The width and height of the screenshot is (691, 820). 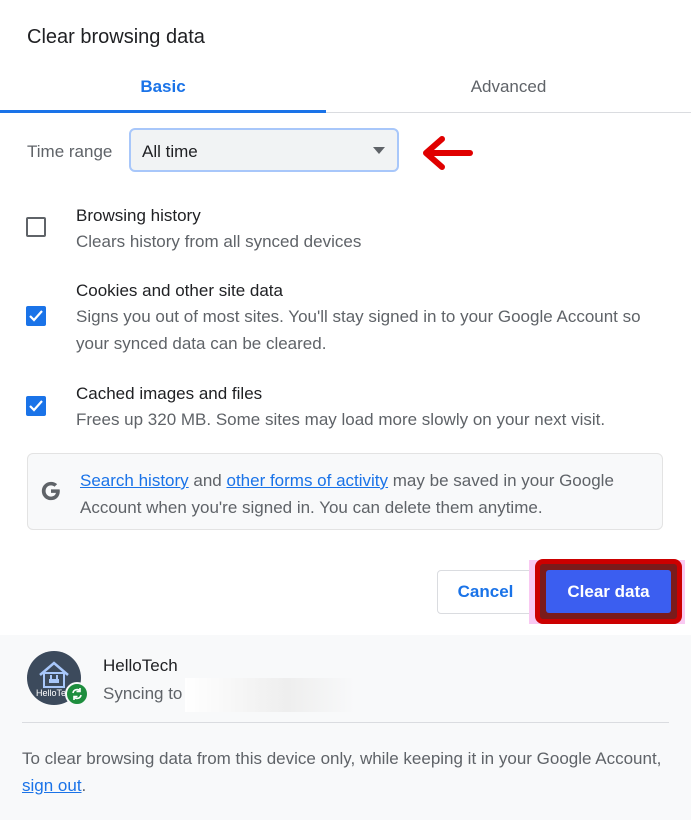 I want to click on tab-basic-label: Basic, so click(x=163, y=86).